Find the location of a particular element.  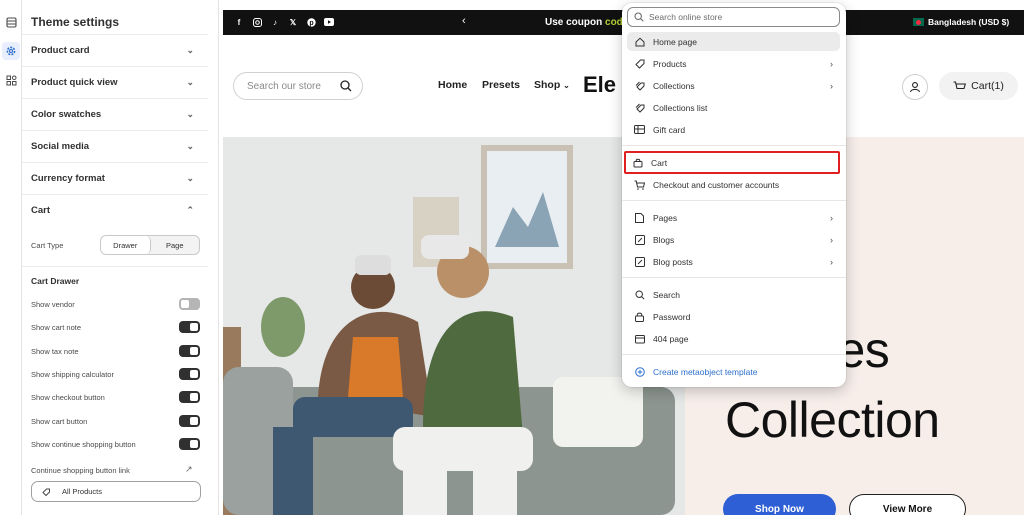

show-cart-button-toggle is located at coordinates (189, 421).